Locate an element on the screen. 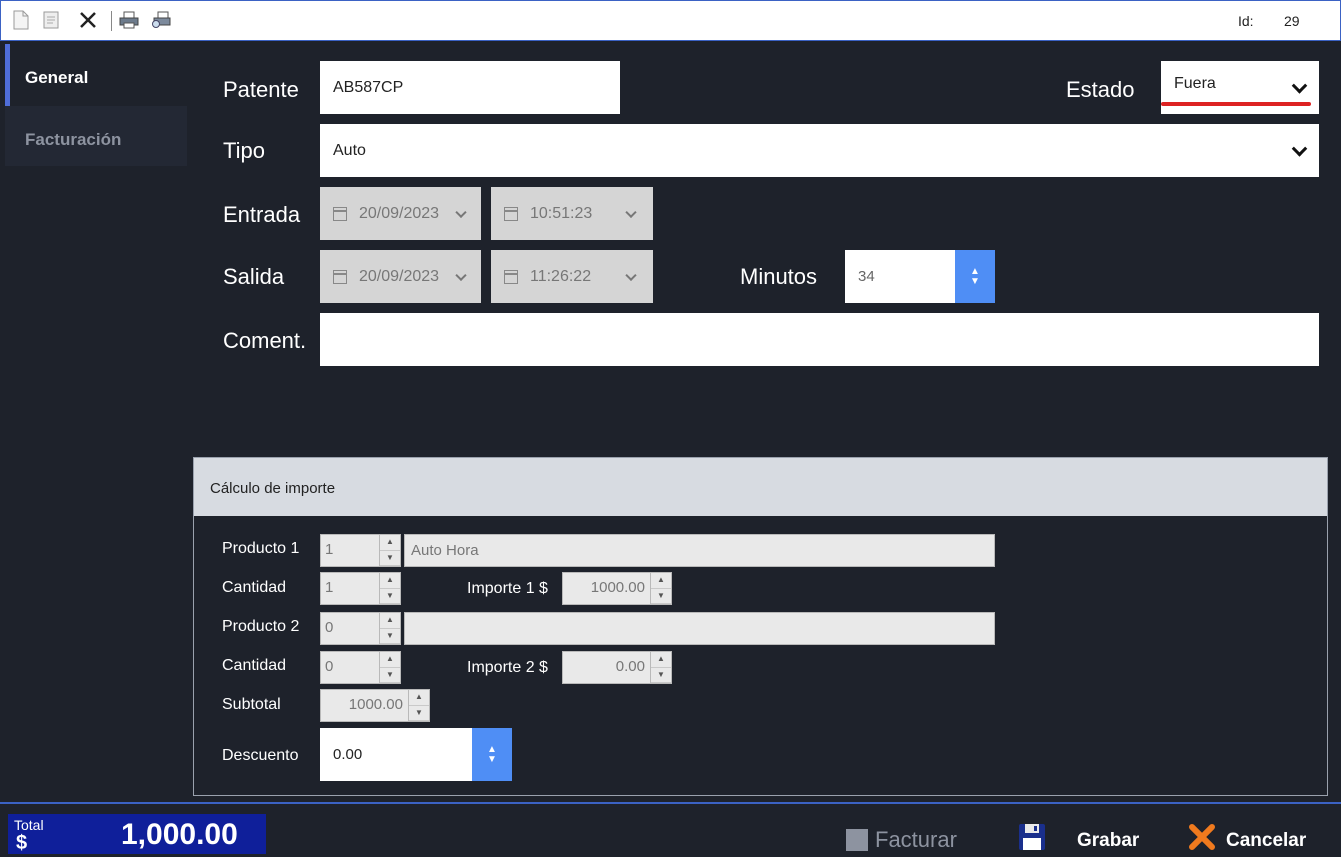  tipo-select: Auto is located at coordinates (819, 150).